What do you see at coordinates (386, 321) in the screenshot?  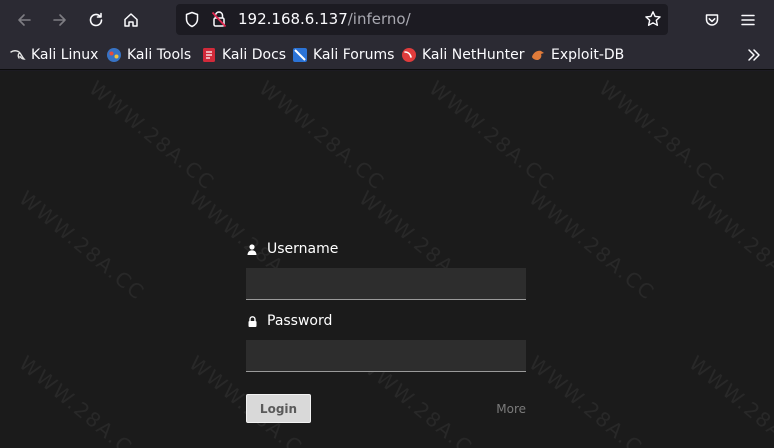 I see `password-label: Password` at bounding box center [386, 321].